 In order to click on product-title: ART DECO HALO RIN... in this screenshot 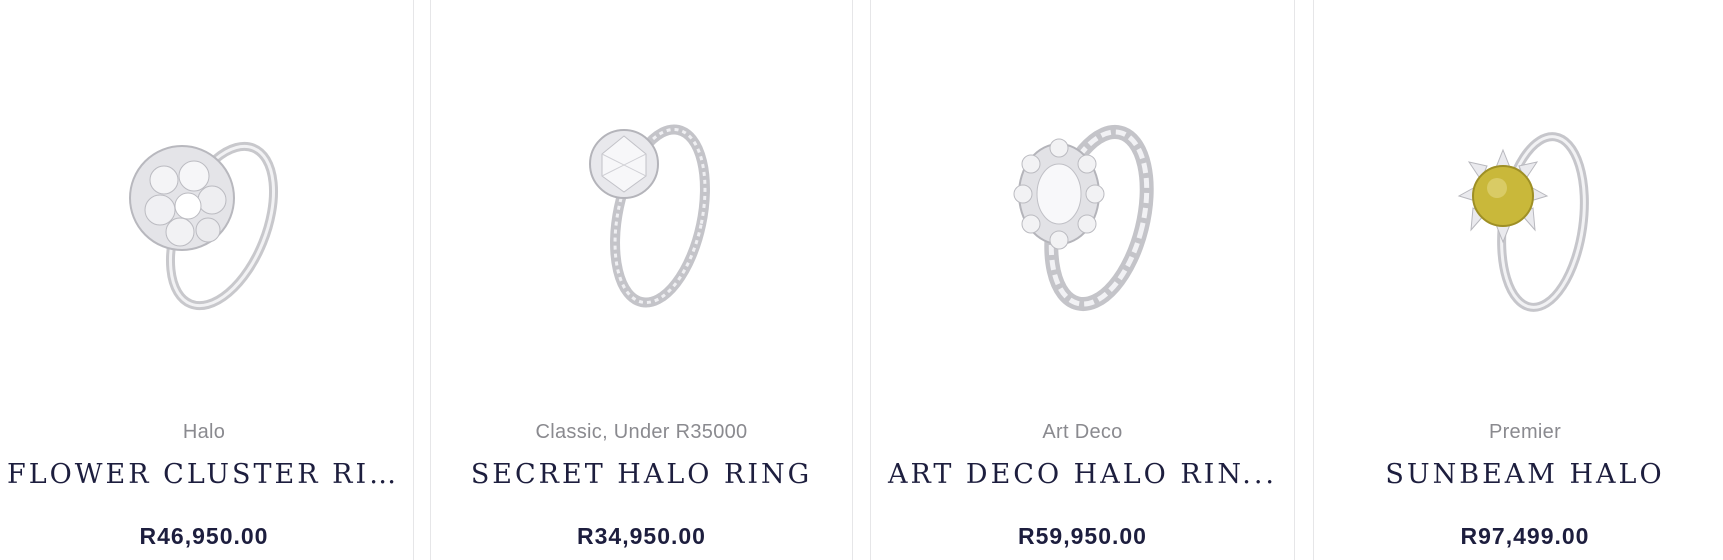, I will do `click(1082, 474)`.